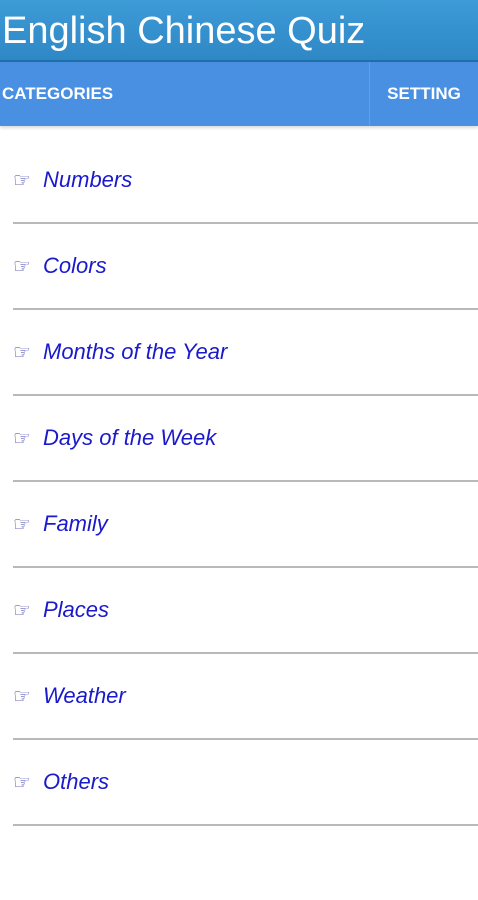 This screenshot has height=900, width=478. I want to click on category-label: Numbers, so click(88, 179).